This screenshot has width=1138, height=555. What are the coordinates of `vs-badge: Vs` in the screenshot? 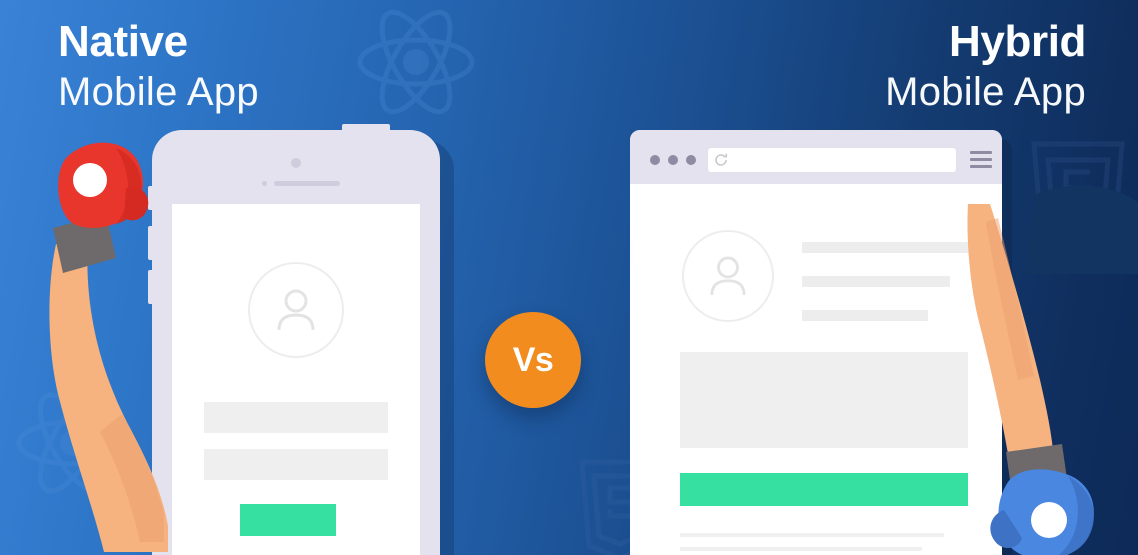 It's located at (533, 360).